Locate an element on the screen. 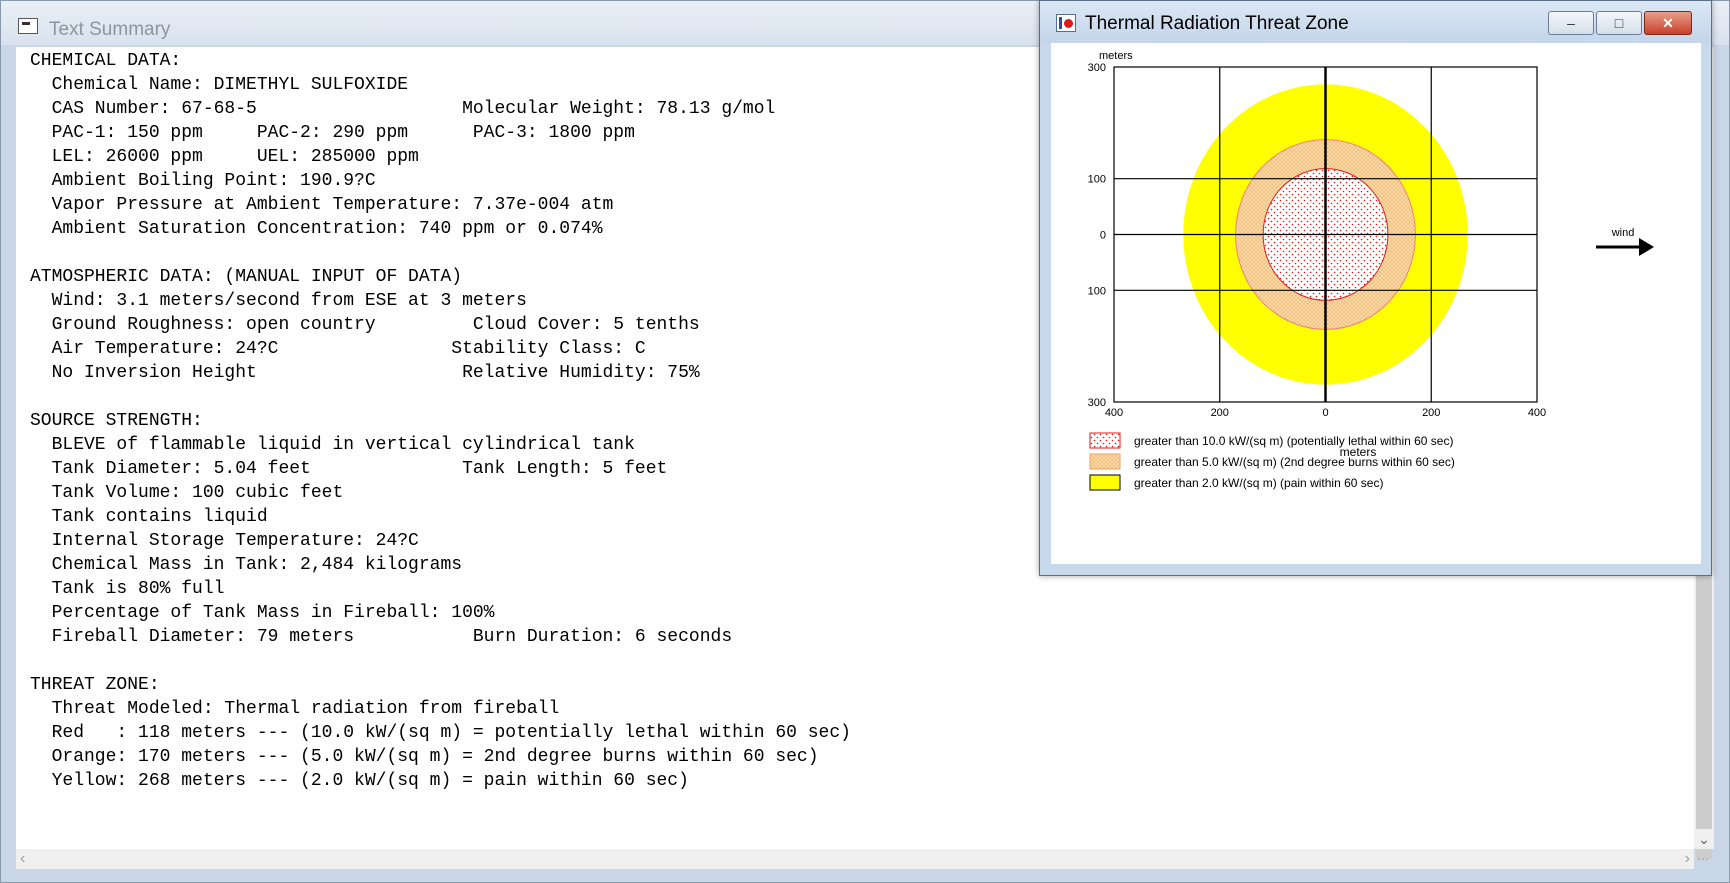 This screenshot has height=883, width=1730. minimize-button: – is located at coordinates (1571, 23).